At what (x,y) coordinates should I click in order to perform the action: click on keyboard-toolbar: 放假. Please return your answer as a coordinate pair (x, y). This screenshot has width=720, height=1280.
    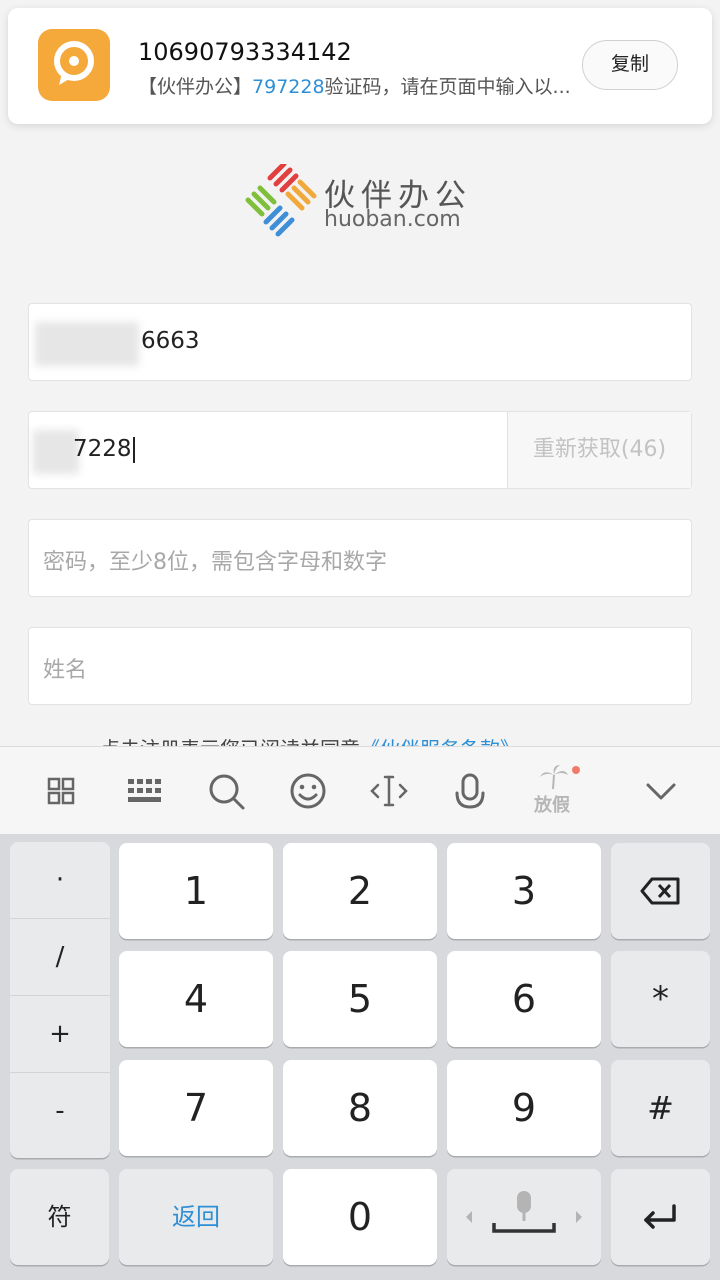
    Looking at the image, I should click on (360, 790).